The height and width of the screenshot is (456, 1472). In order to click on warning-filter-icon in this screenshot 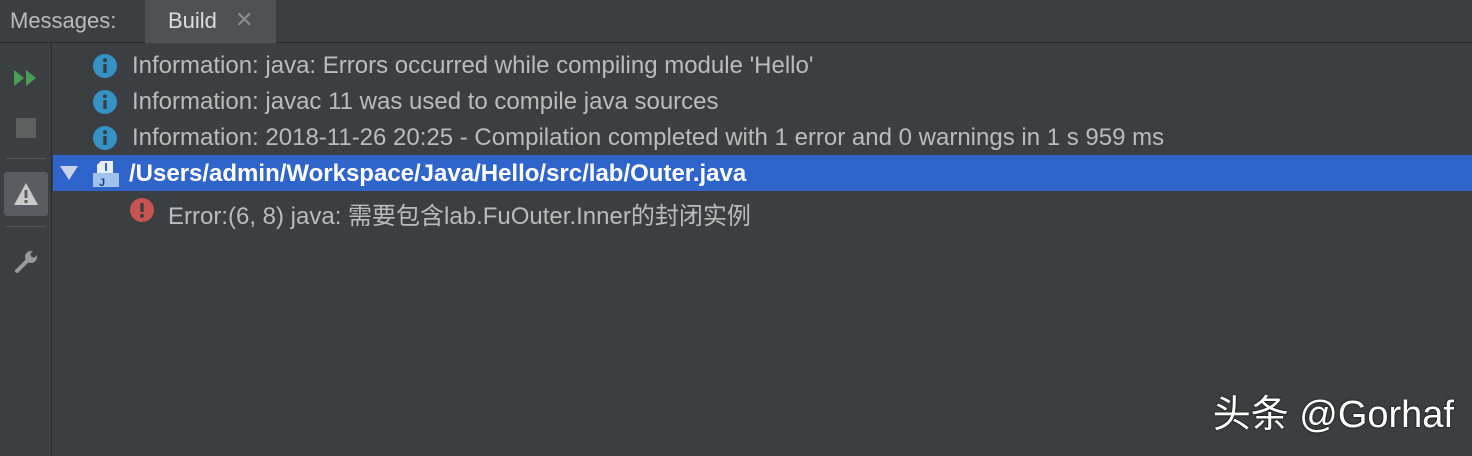, I will do `click(26, 194)`.